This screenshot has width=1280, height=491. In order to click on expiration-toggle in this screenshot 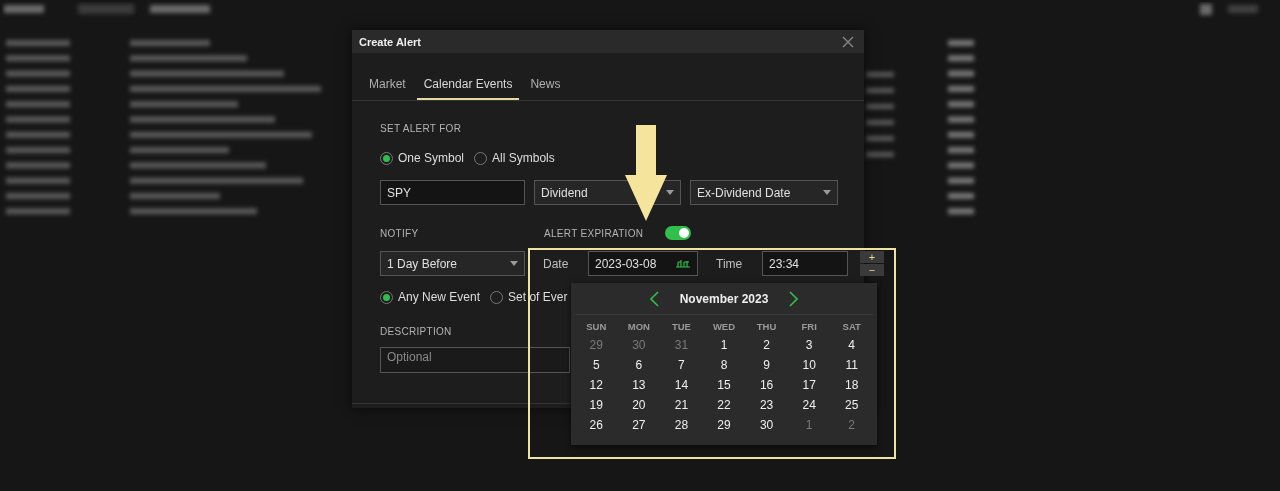, I will do `click(678, 233)`.